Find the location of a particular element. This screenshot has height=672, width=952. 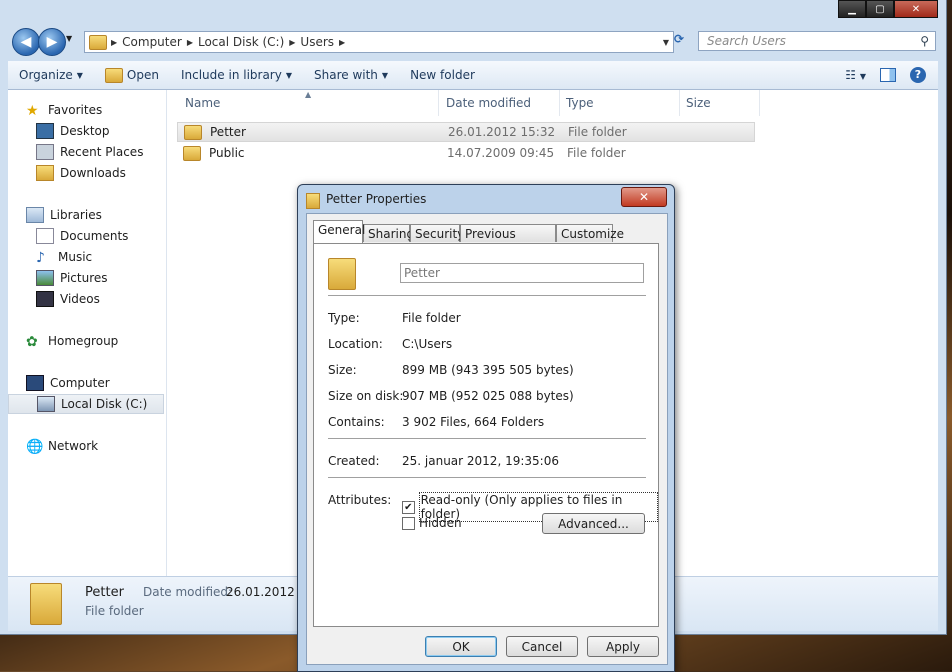

column-header-date-modified: Date modified is located at coordinates (500, 103).